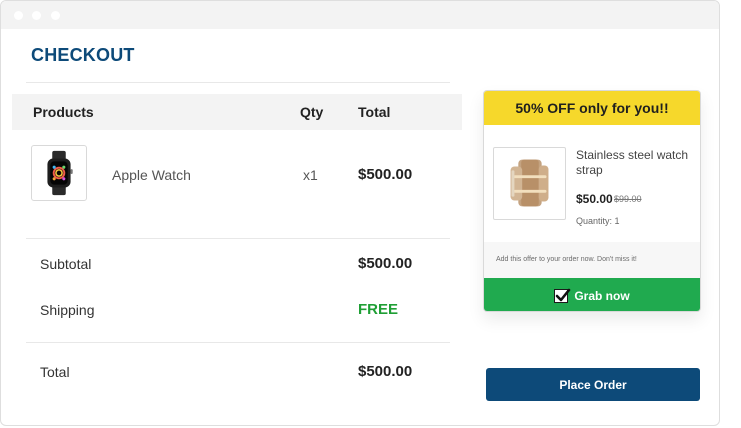  What do you see at coordinates (55, 372) in the screenshot?
I see `total-label: Total` at bounding box center [55, 372].